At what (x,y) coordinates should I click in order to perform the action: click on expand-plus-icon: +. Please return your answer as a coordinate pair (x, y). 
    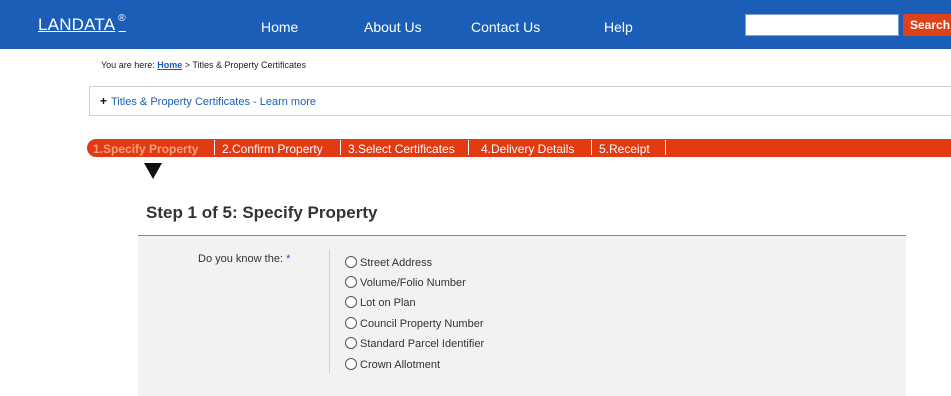
    Looking at the image, I should click on (103, 101).